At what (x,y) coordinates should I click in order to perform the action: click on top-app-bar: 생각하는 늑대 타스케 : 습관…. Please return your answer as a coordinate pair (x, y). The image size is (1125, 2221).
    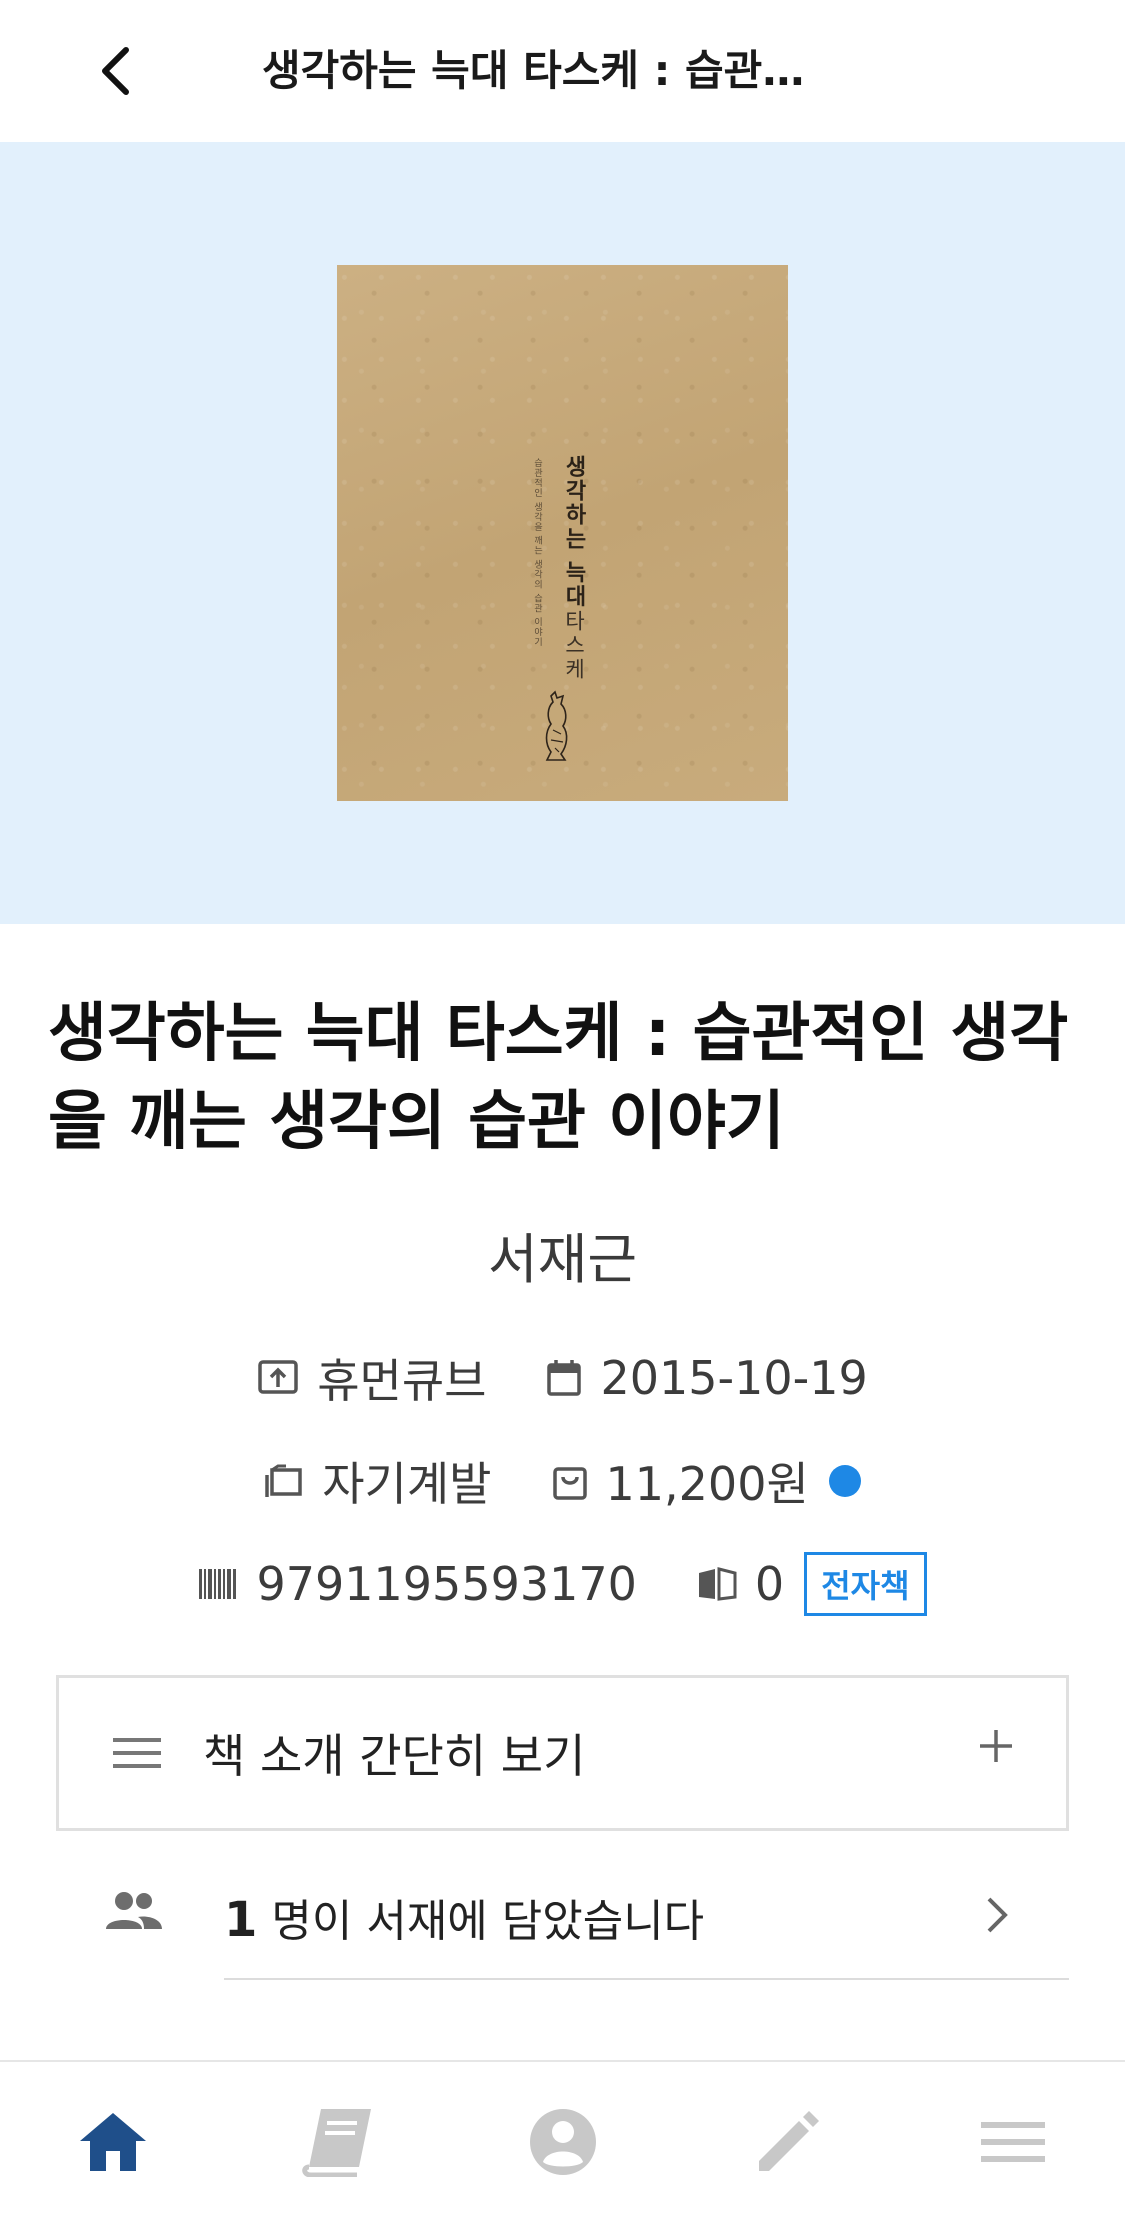
    Looking at the image, I should click on (562, 71).